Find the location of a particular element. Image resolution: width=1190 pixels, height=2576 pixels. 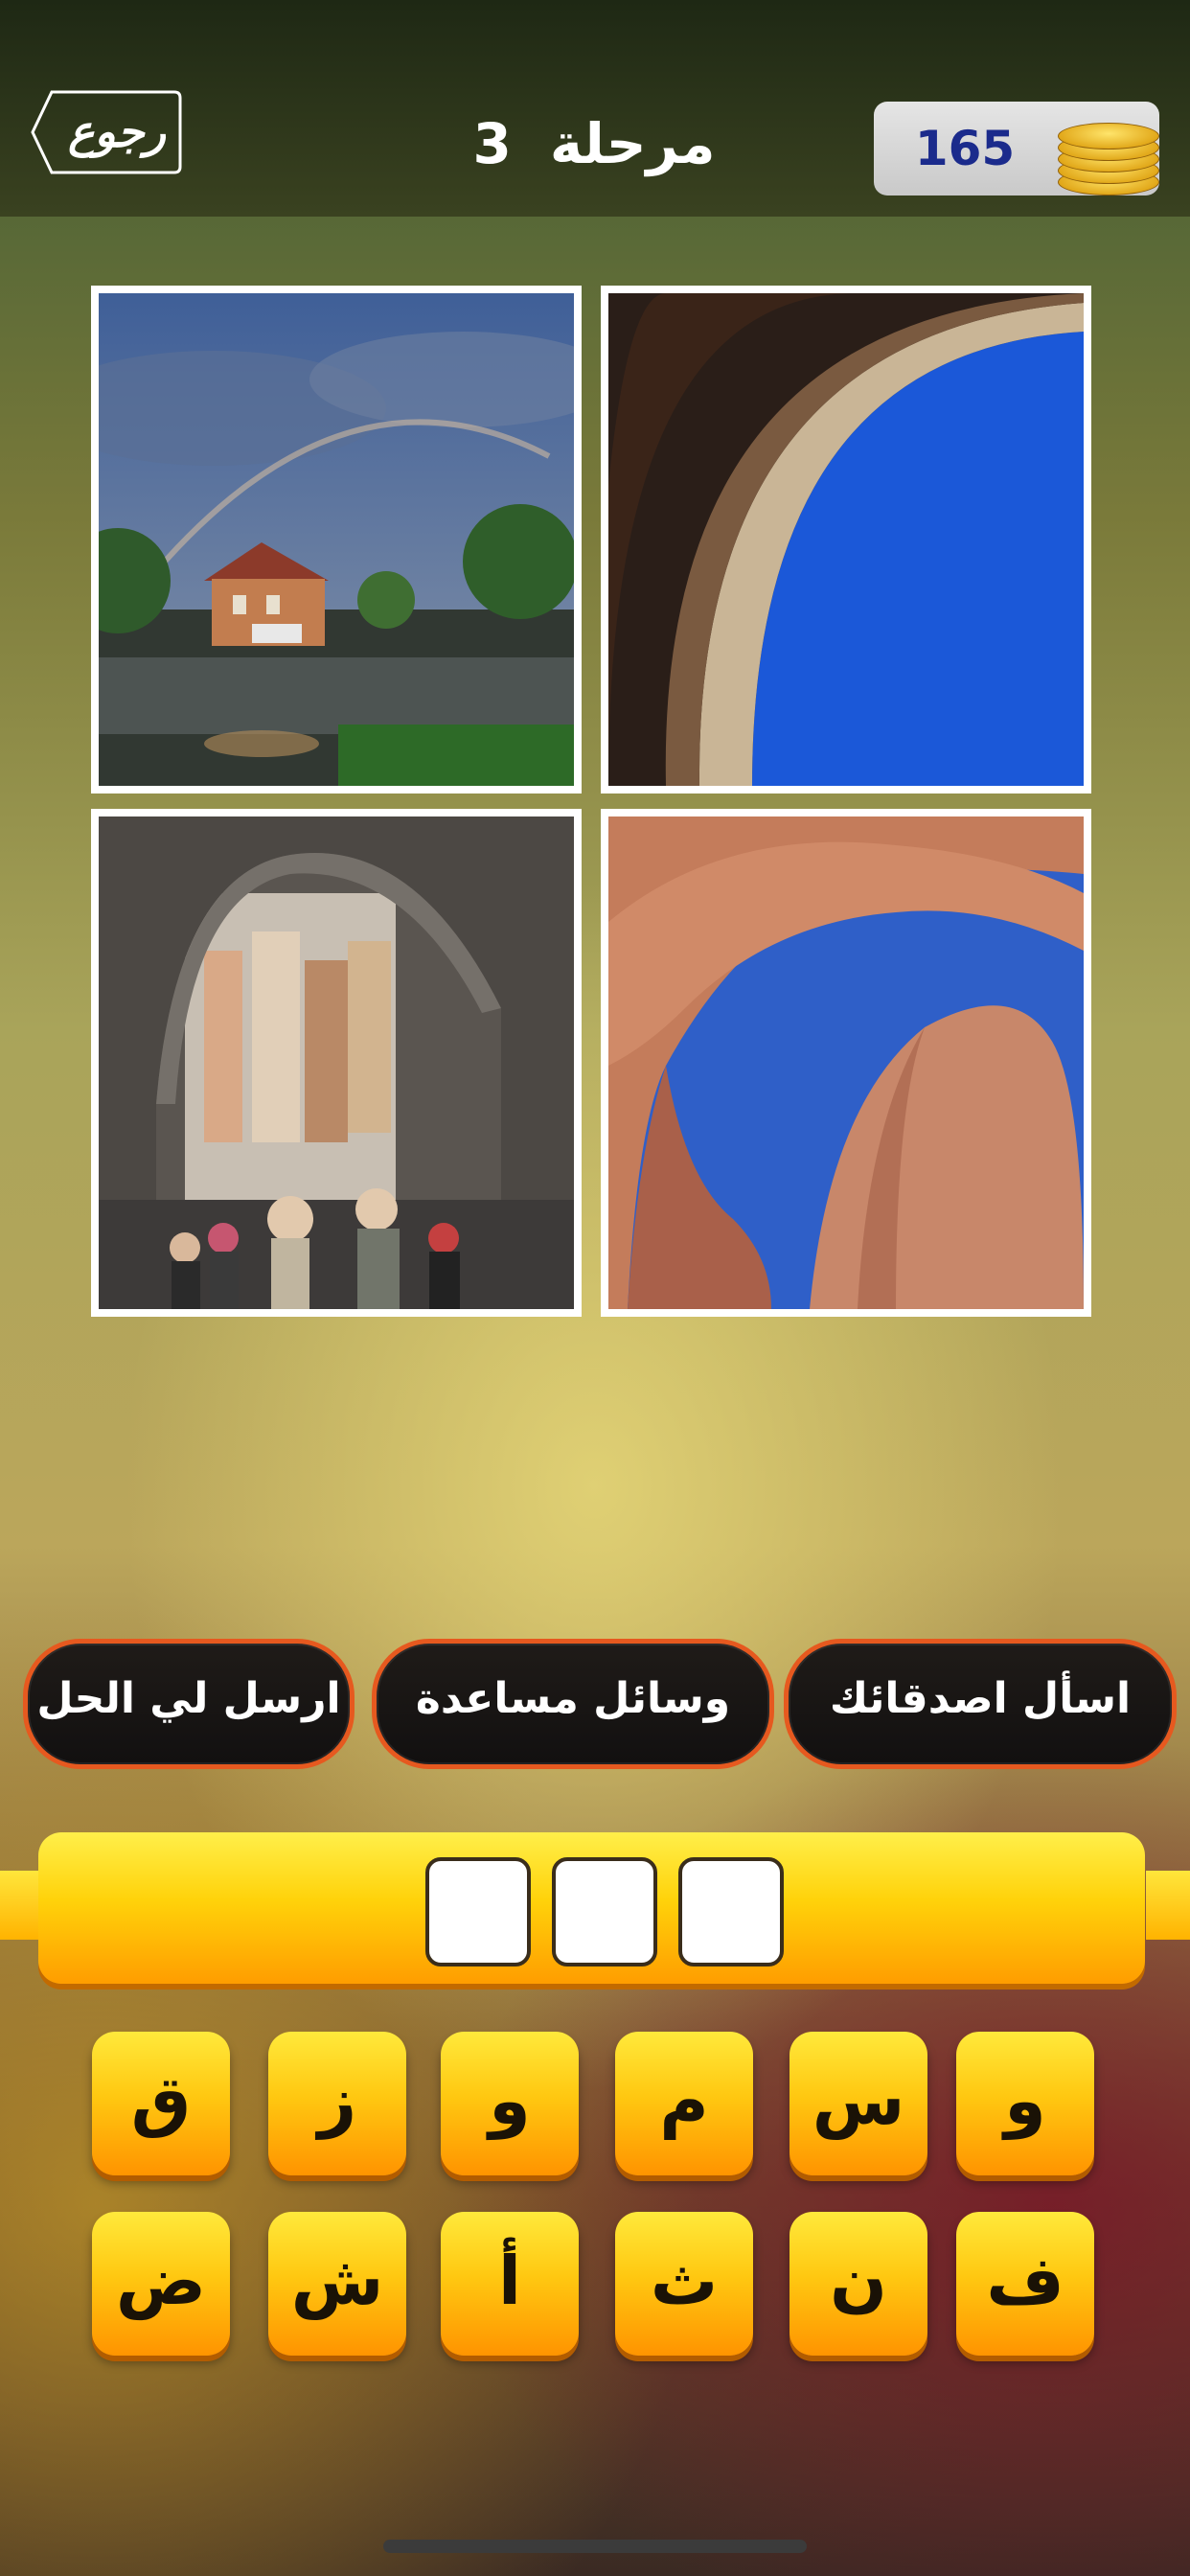

rock-arch-photo is located at coordinates (846, 1063).